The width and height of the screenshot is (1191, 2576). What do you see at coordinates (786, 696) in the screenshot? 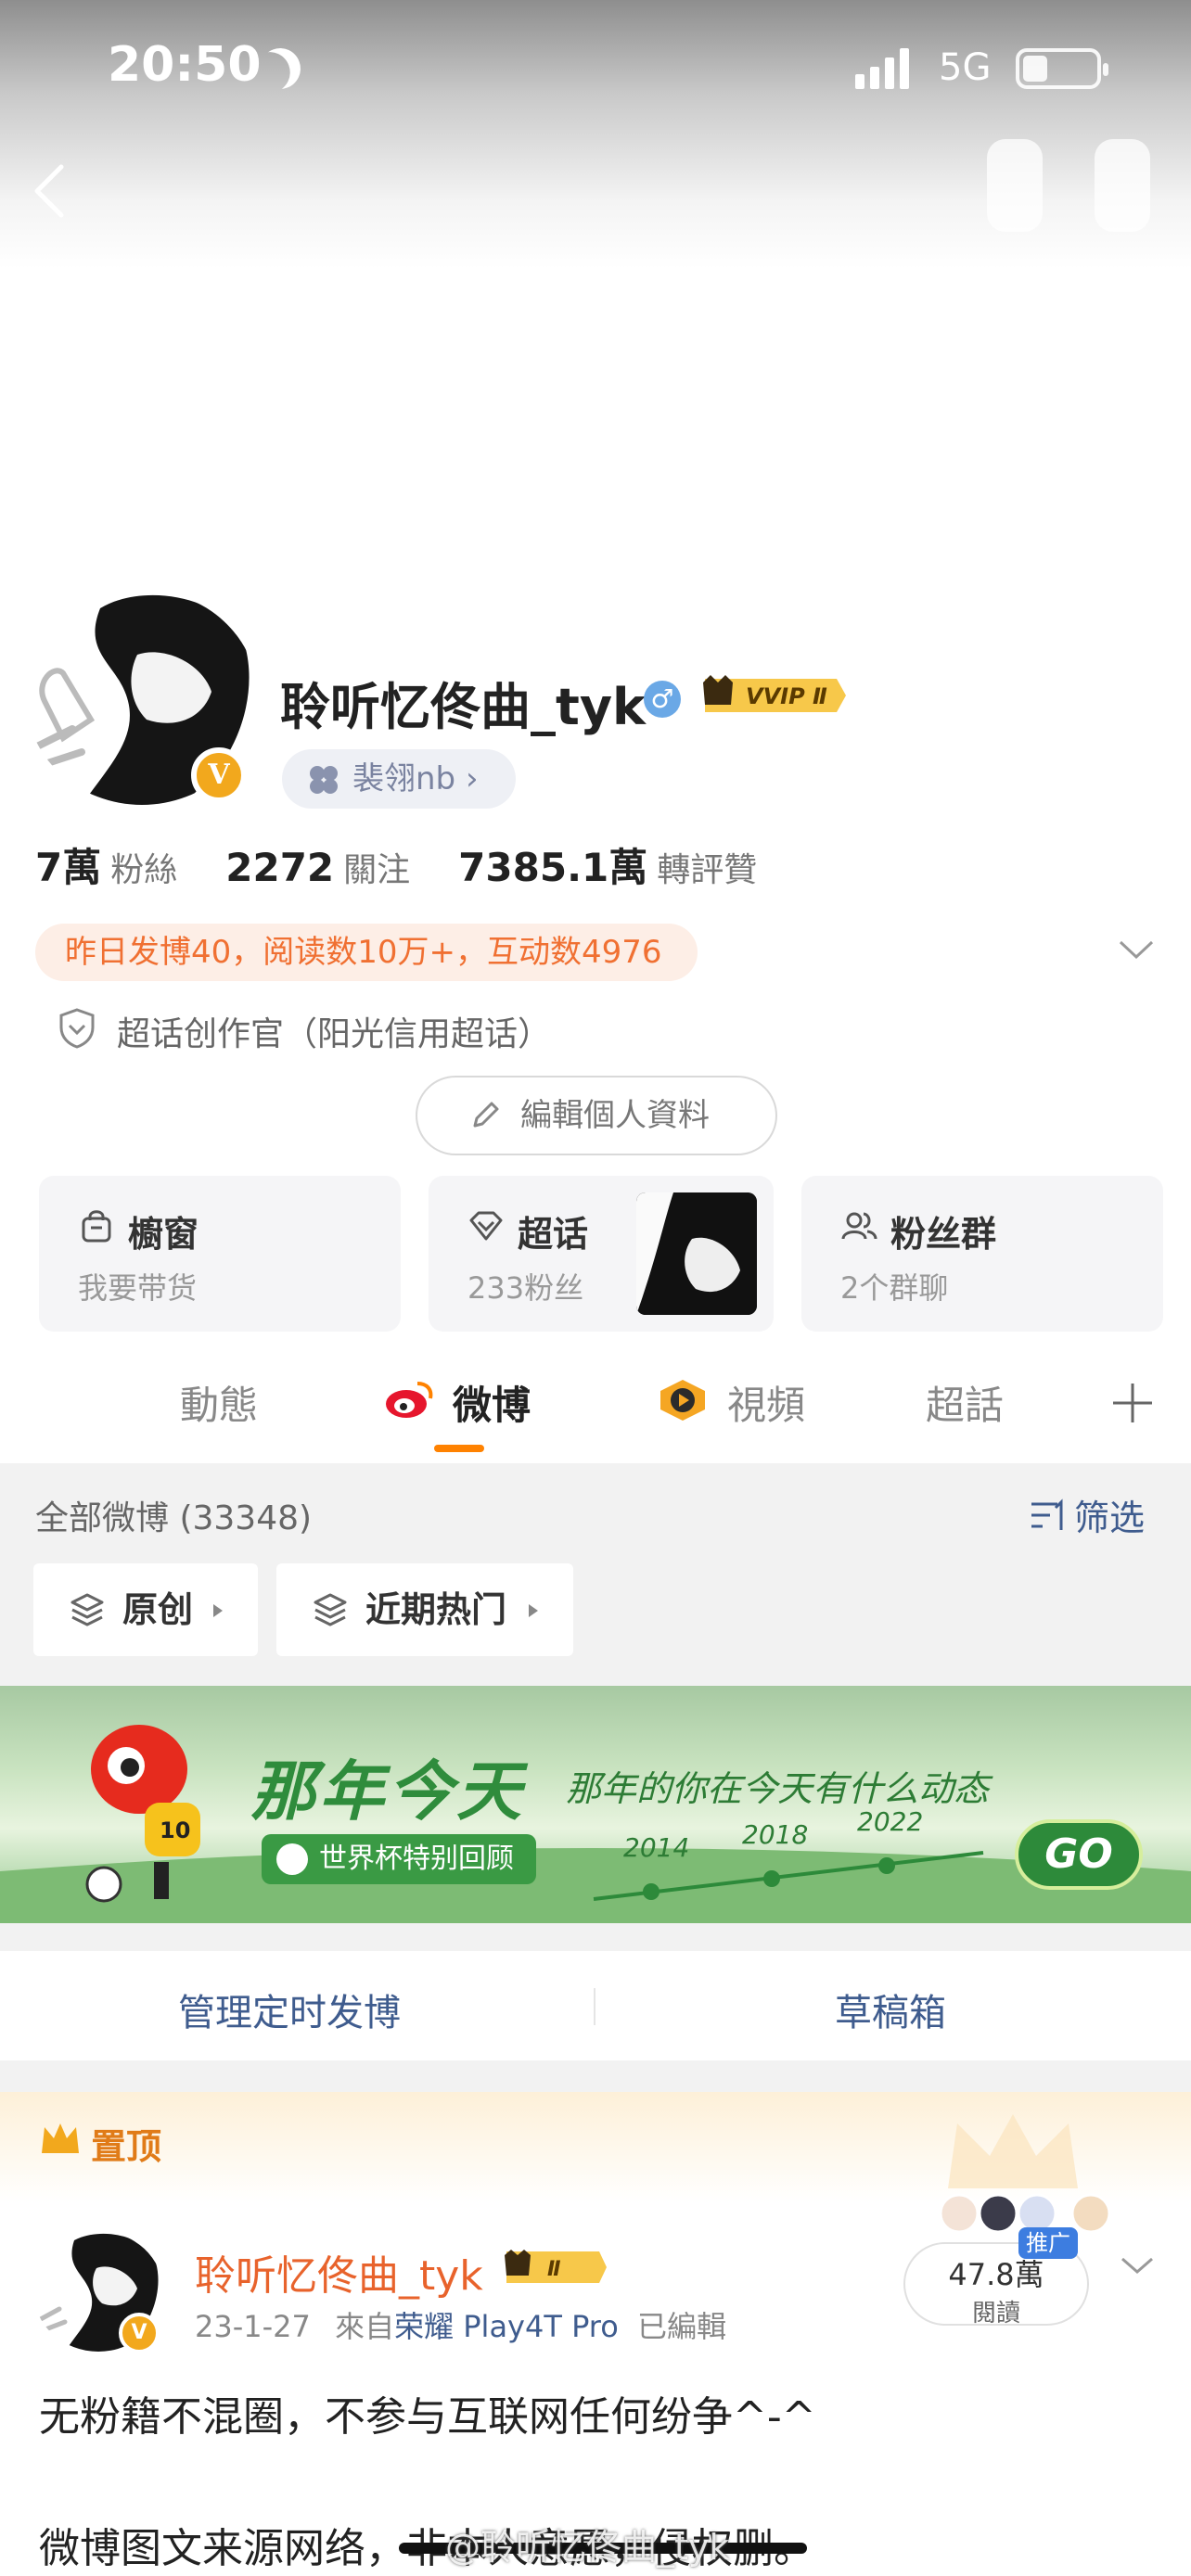
I see `vvip-text: VVIP Ⅱ` at bounding box center [786, 696].